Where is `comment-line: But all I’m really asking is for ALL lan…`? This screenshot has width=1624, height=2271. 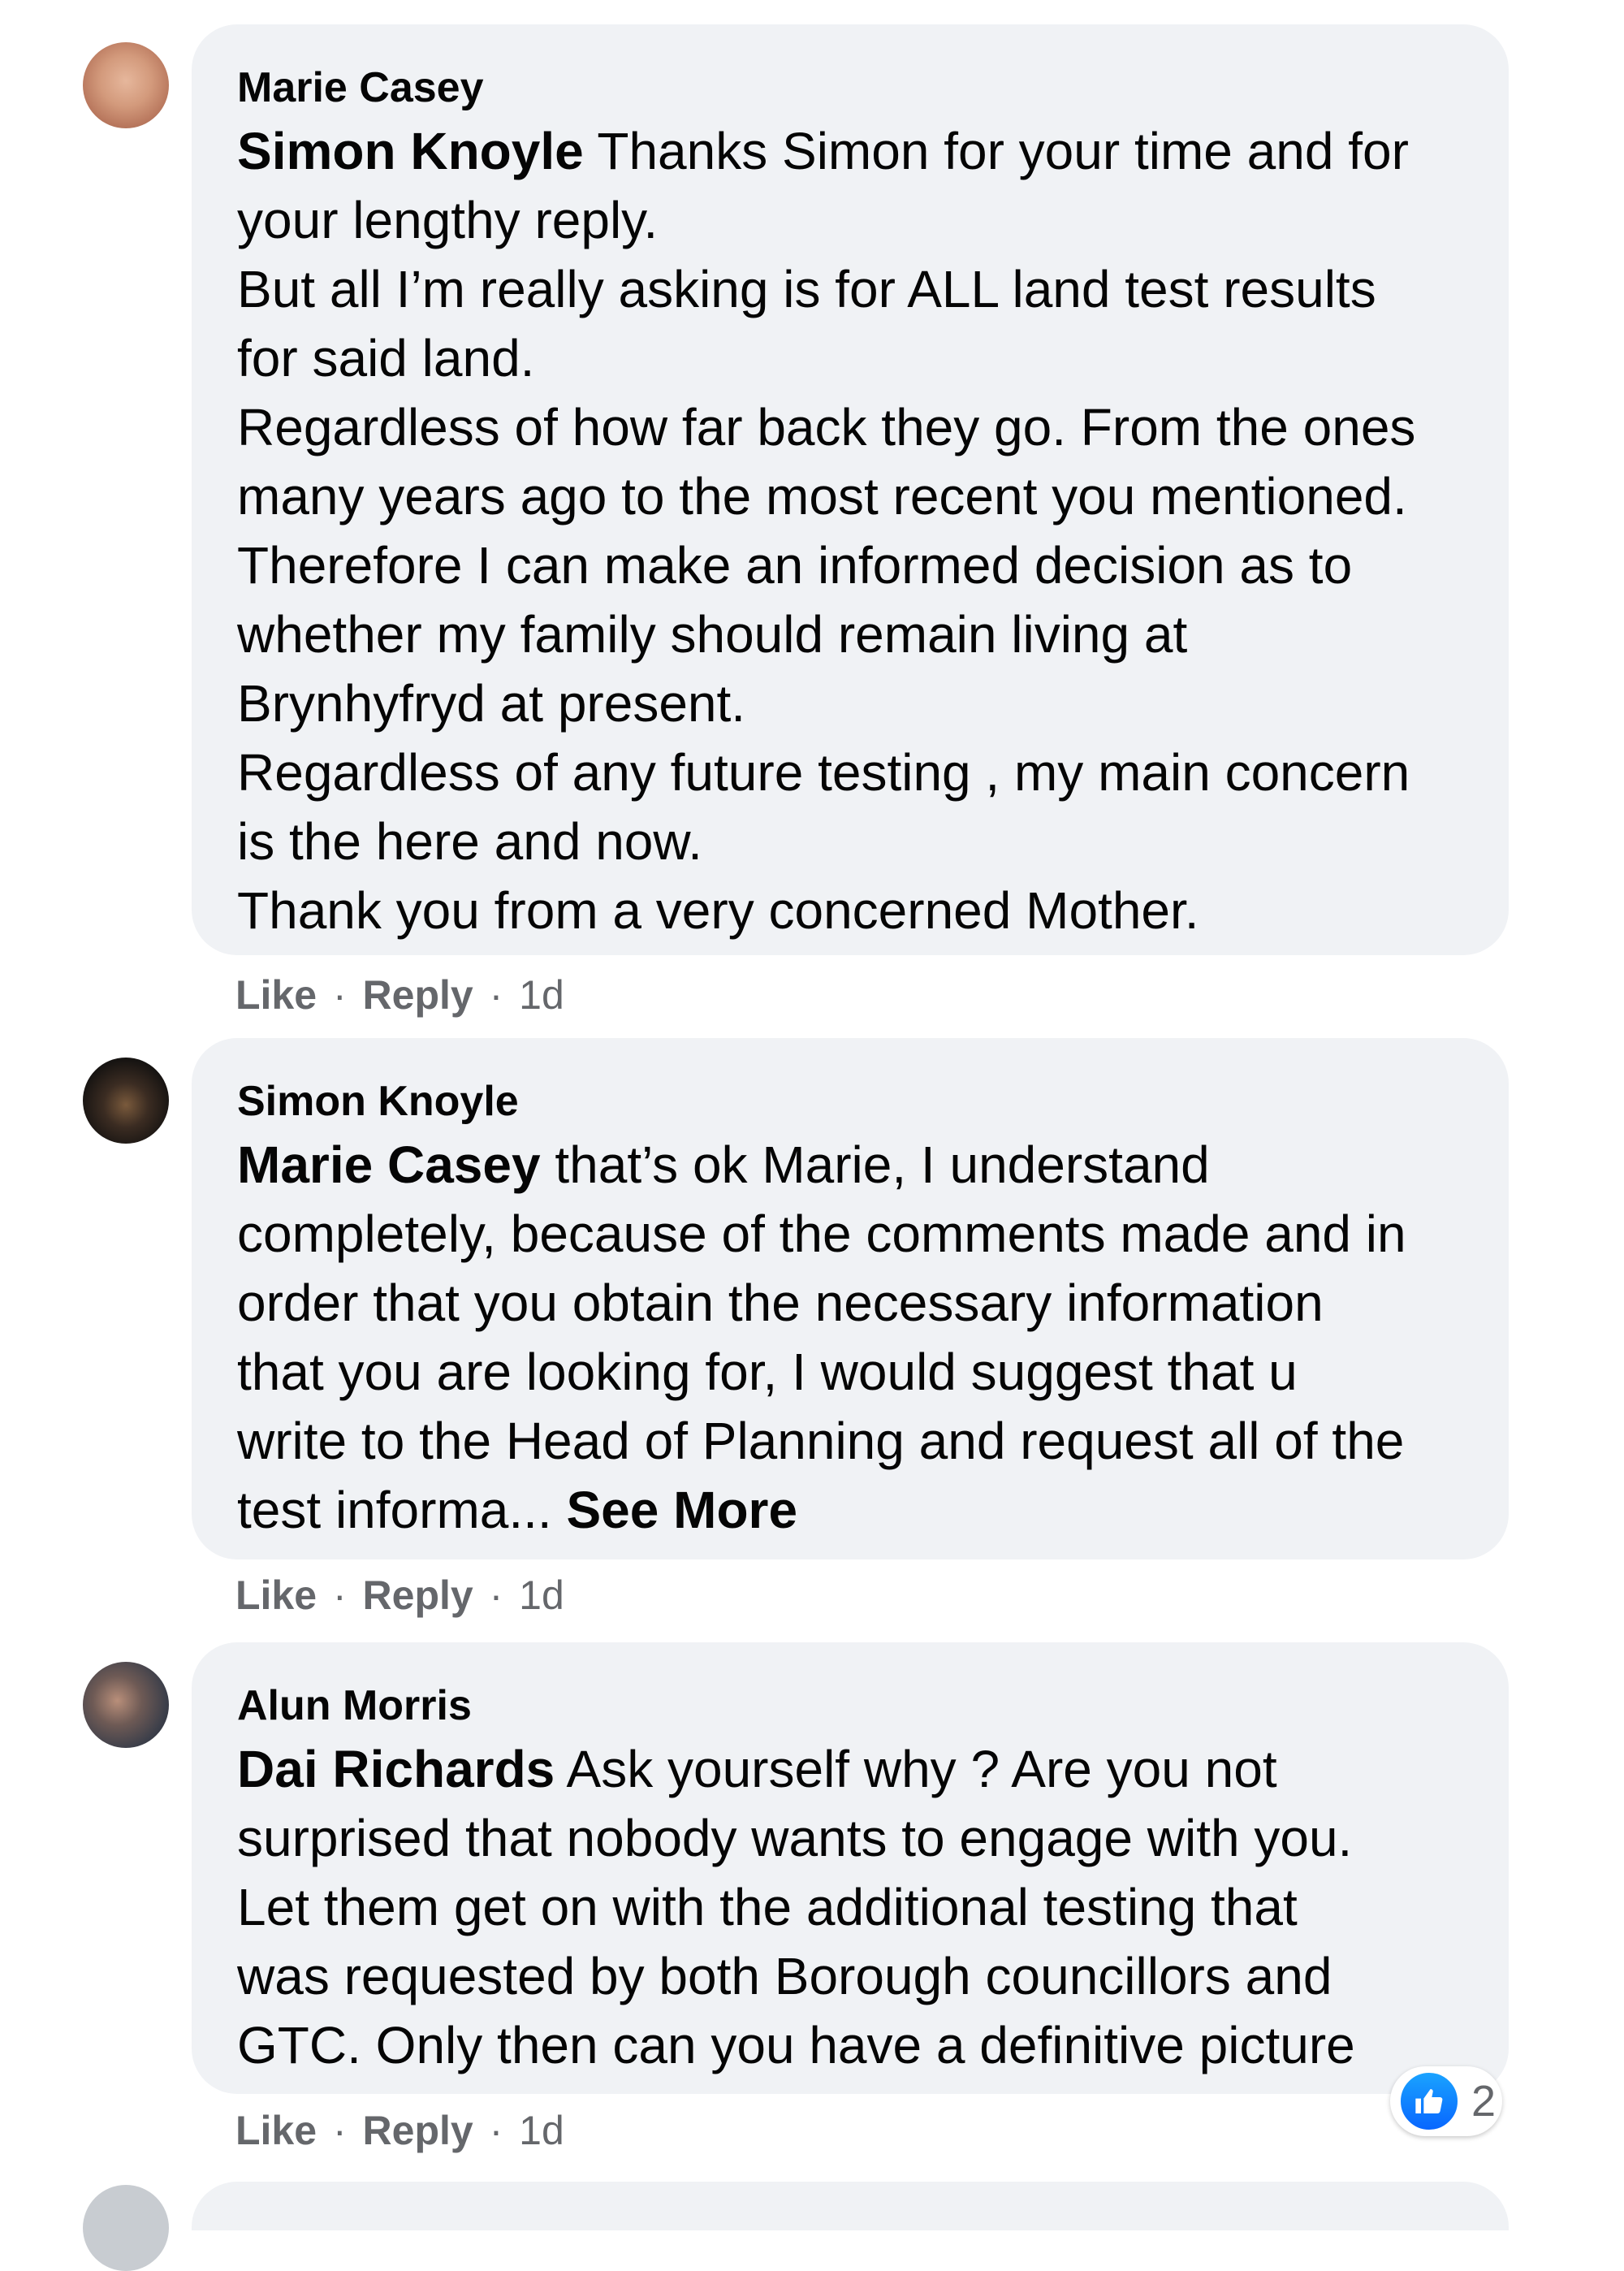 comment-line: But all I’m really asking is for ALL lan… is located at coordinates (807, 289).